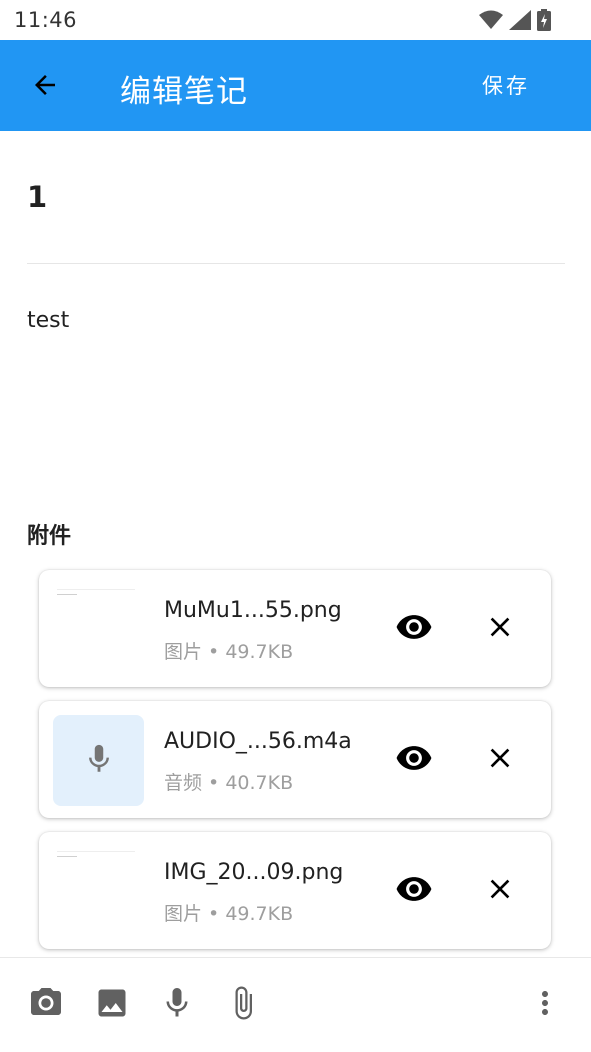 The height and width of the screenshot is (1052, 591). I want to click on back-button, so click(45, 87).